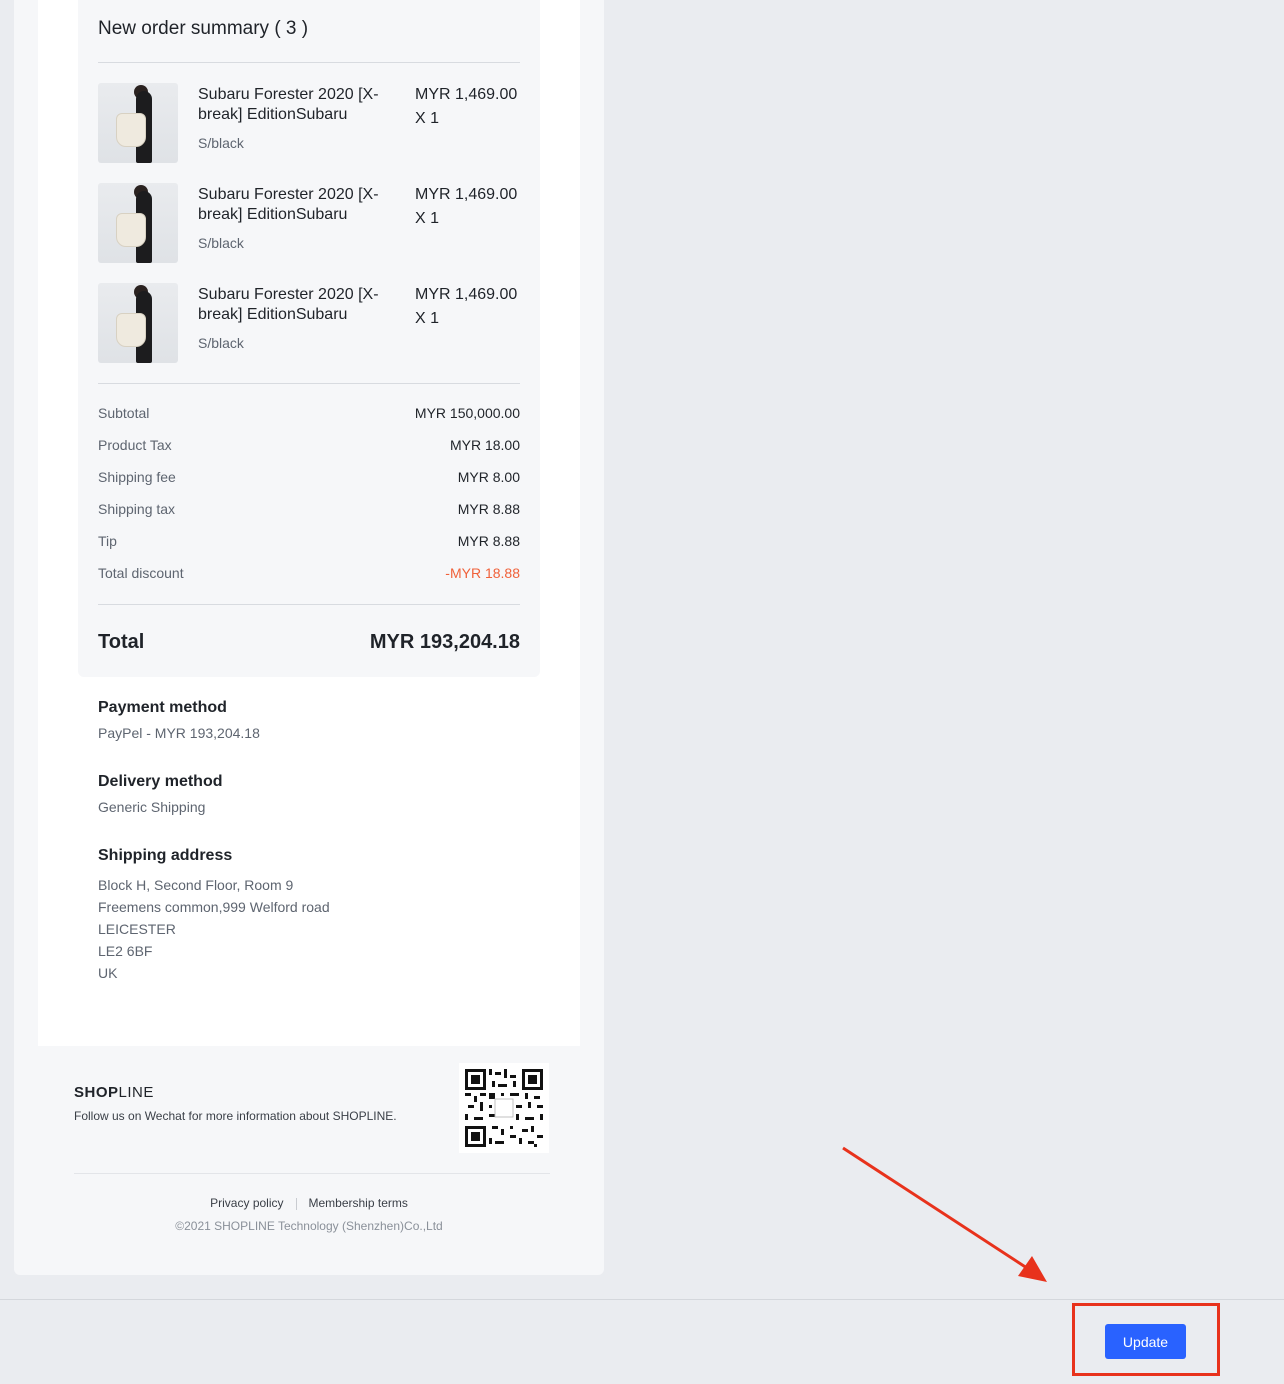  What do you see at coordinates (136, 1092) in the screenshot?
I see `logo-thin: LINE` at bounding box center [136, 1092].